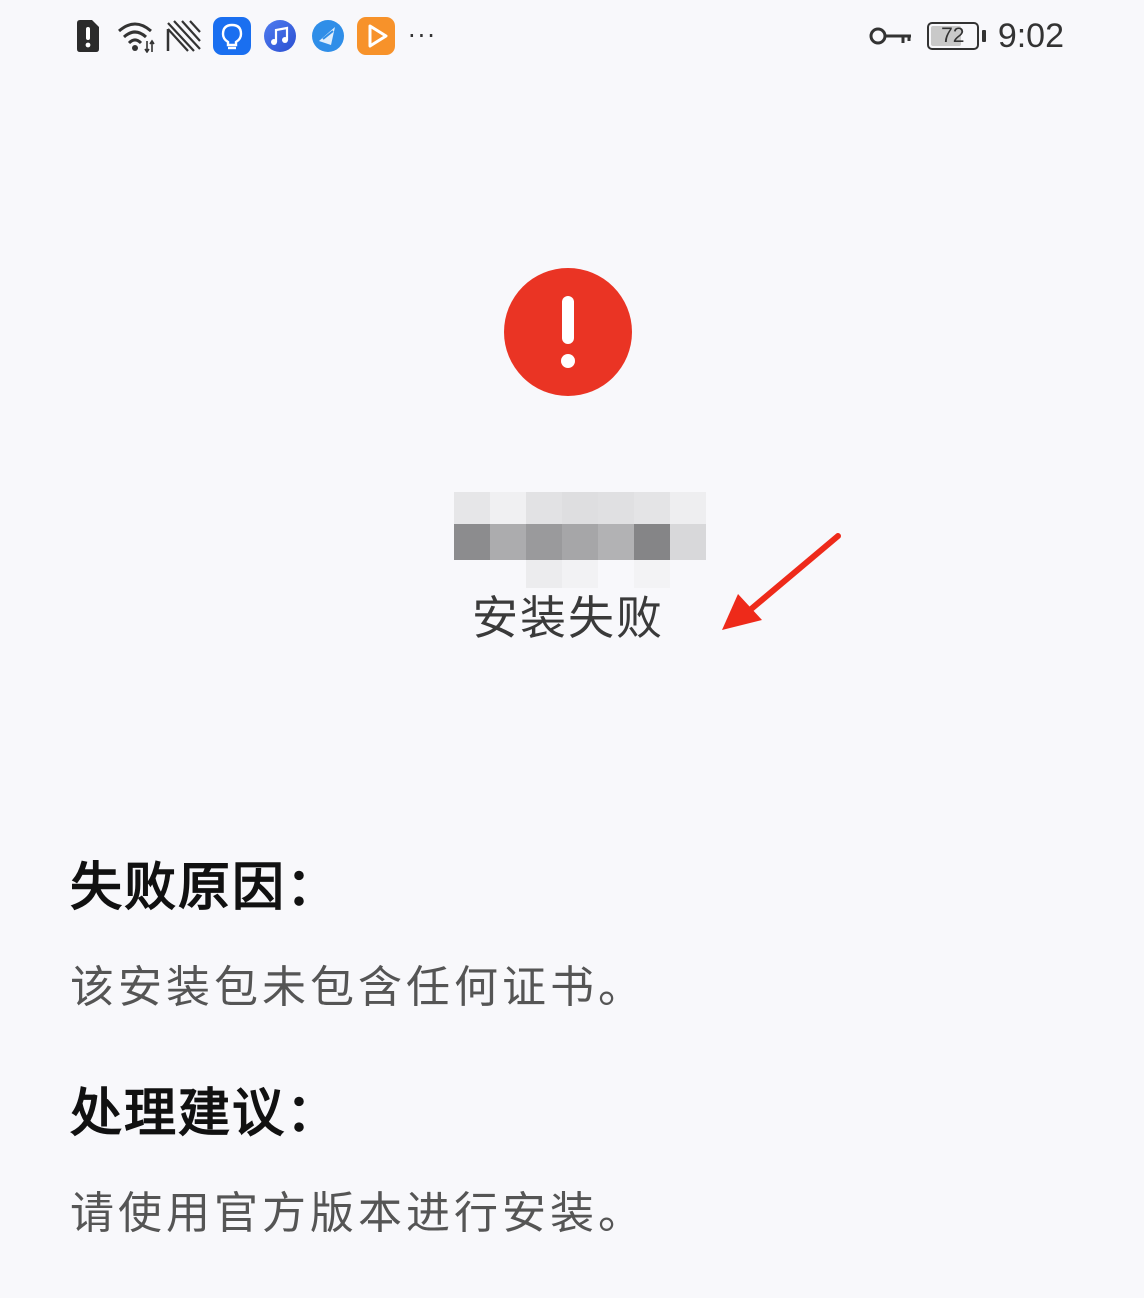  Describe the element at coordinates (232, 36) in the screenshot. I see `tips-app-icon` at that location.